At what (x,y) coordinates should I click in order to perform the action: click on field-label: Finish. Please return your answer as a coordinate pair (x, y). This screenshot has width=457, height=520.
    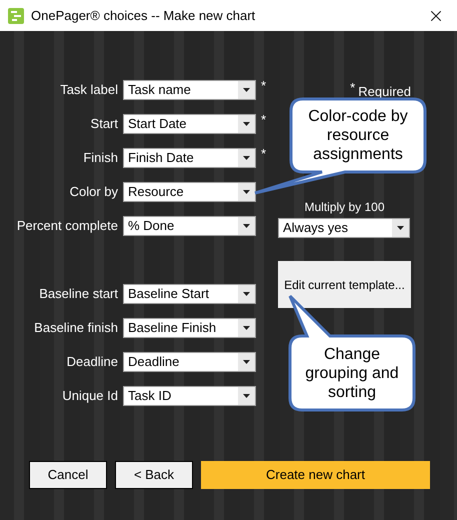
    Looking at the image, I should click on (100, 158).